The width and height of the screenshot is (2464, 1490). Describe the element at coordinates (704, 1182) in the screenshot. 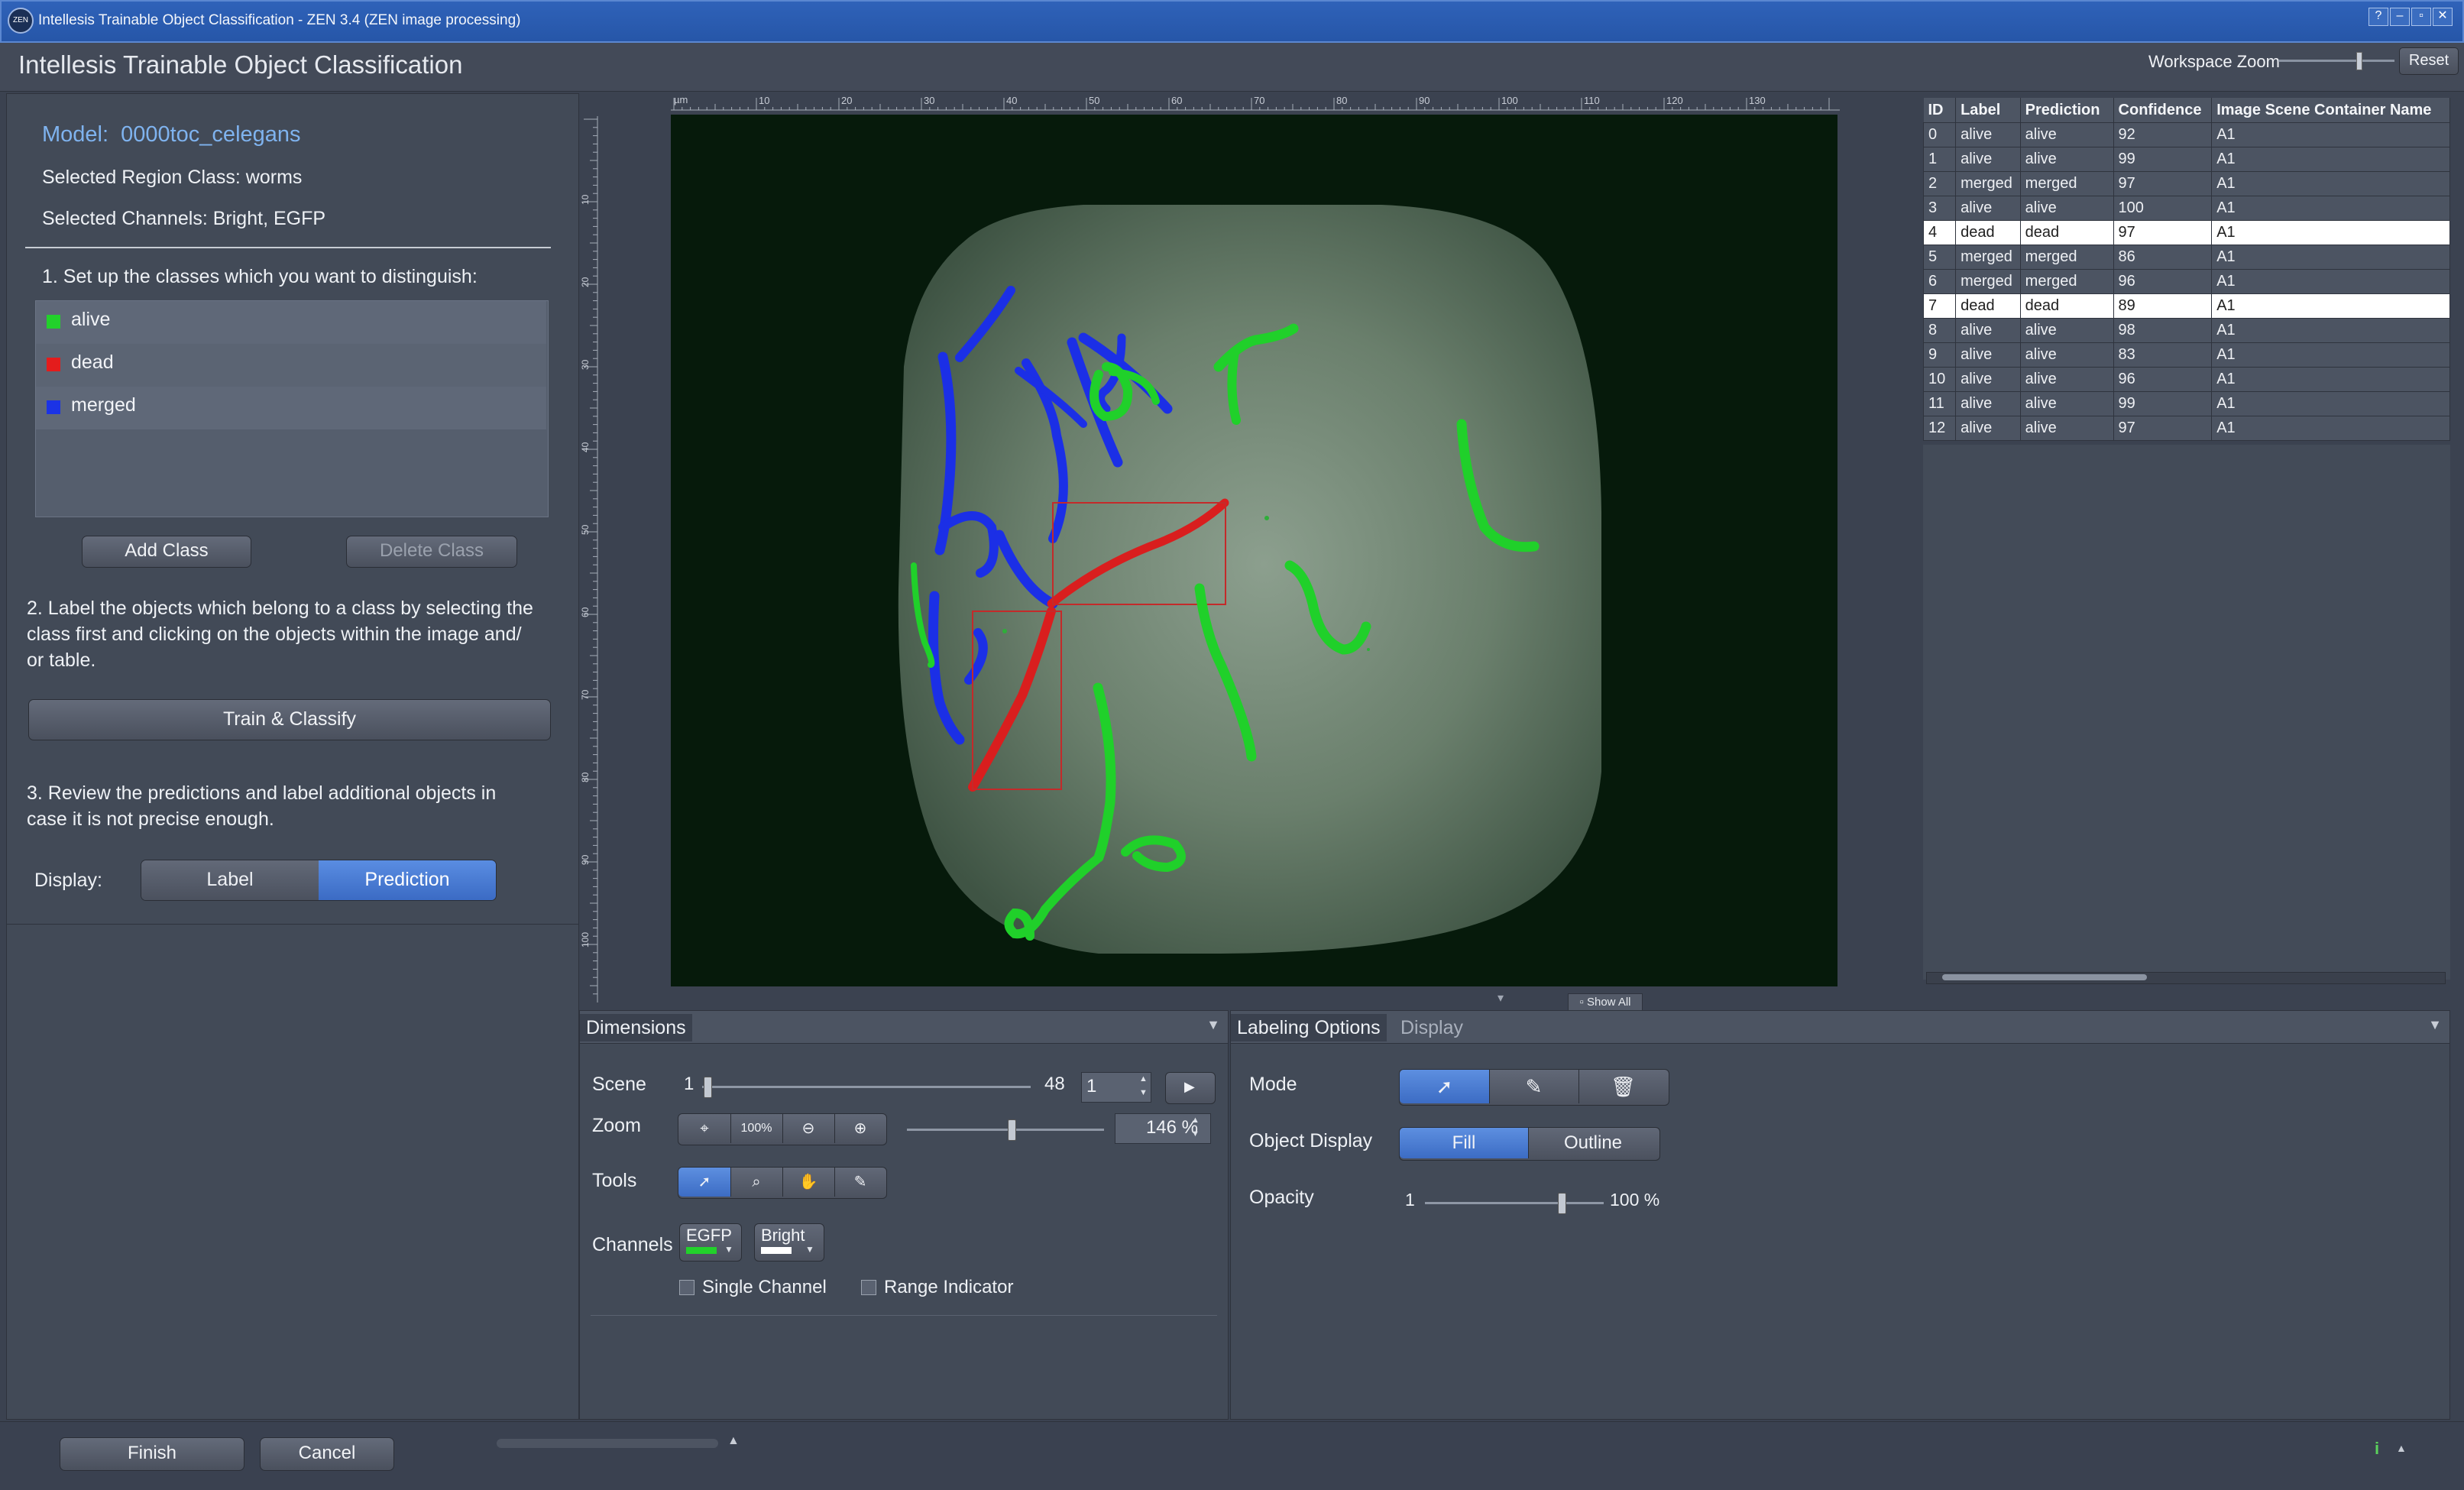

I see `pointer-tool-icon: ➚` at that location.